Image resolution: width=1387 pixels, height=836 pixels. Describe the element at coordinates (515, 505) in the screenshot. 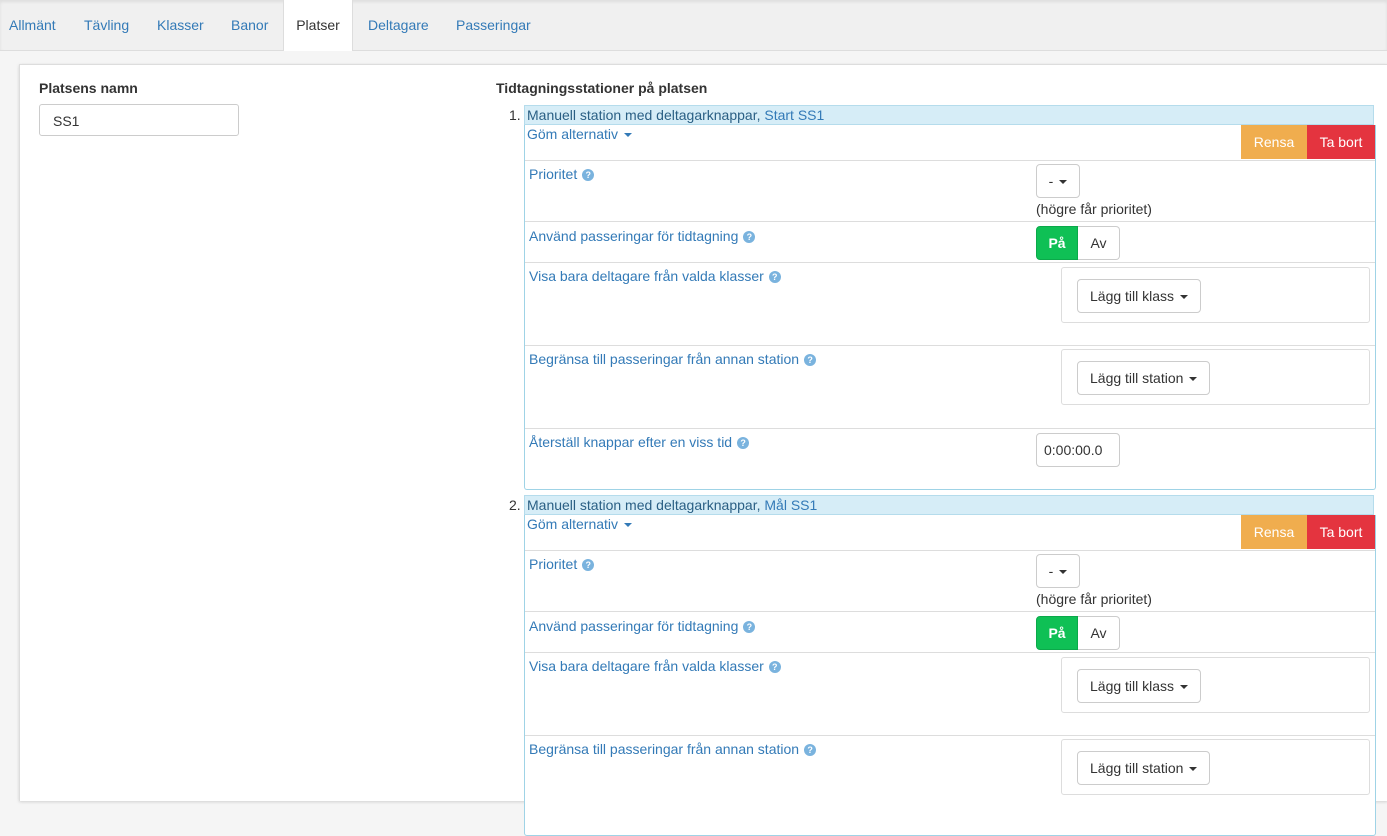

I see `station-number: 2.` at that location.